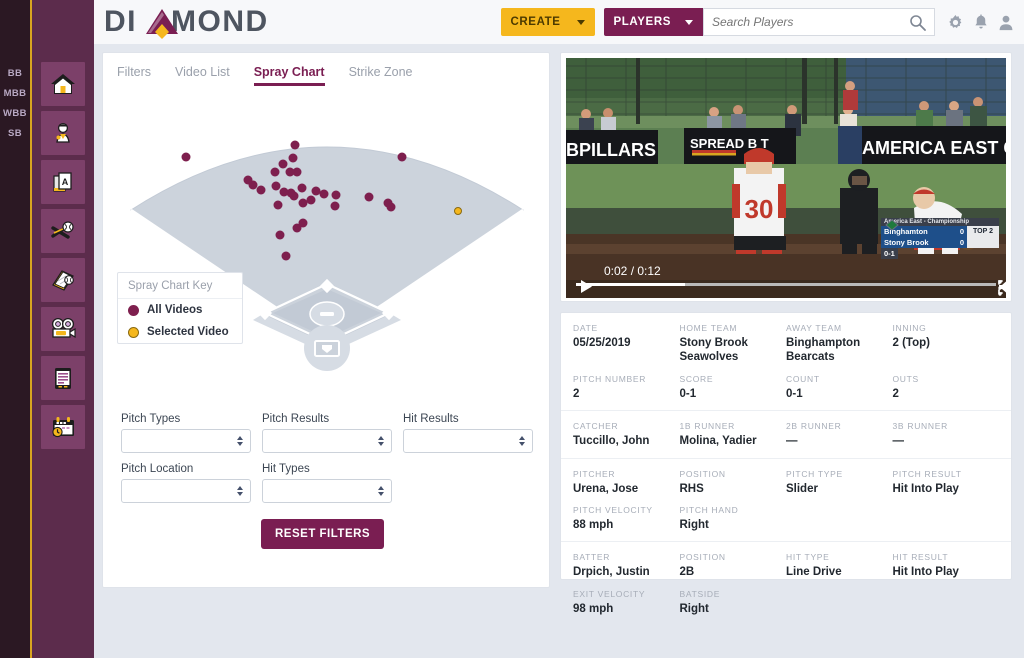  What do you see at coordinates (186, 441) in the screenshot?
I see `pitch-types-select` at bounding box center [186, 441].